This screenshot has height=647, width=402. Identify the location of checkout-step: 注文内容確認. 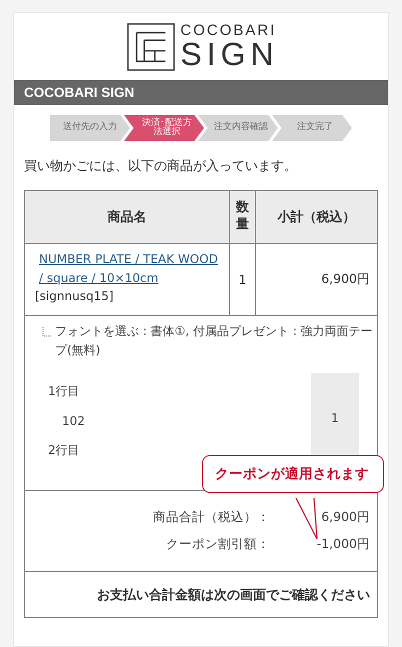
(238, 128).